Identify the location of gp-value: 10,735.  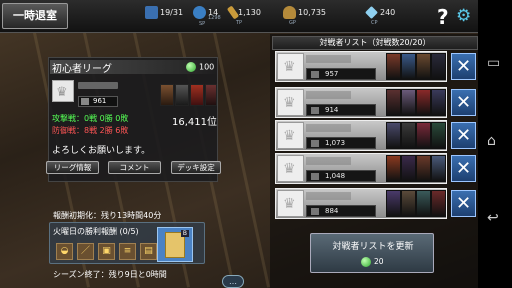
(312, 12).